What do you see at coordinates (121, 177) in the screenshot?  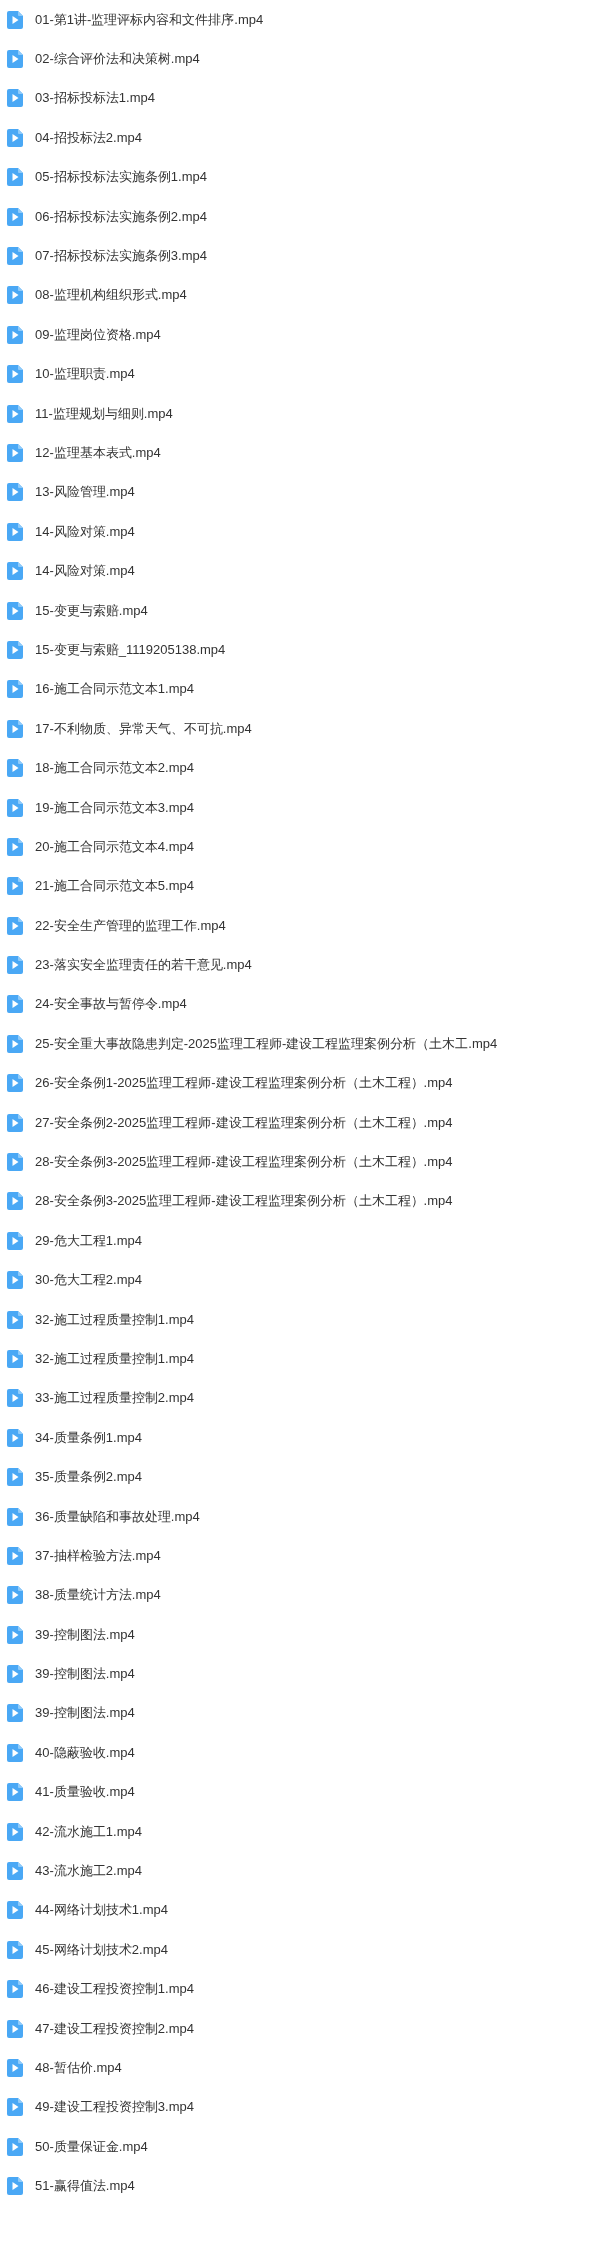 I see `file-name: 05-招标投标法实施条例1.mp4` at bounding box center [121, 177].